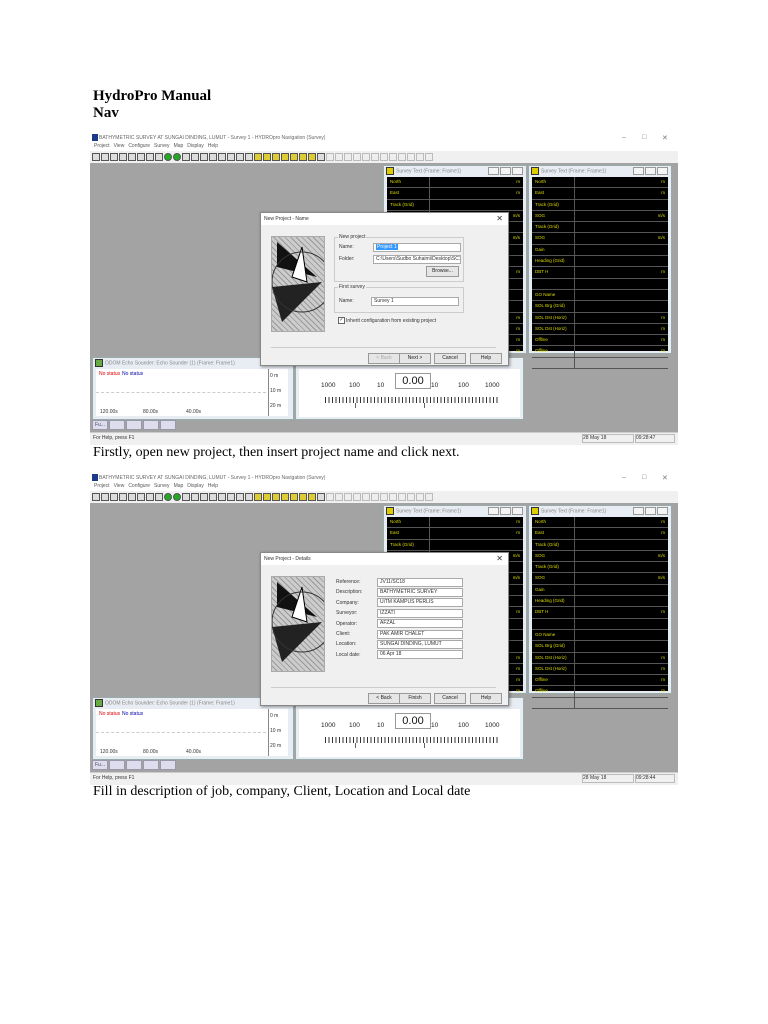 Image resolution: width=768 pixels, height=1024 pixels. What do you see at coordinates (644, 477) in the screenshot?
I see `maximize-button: □` at bounding box center [644, 477].